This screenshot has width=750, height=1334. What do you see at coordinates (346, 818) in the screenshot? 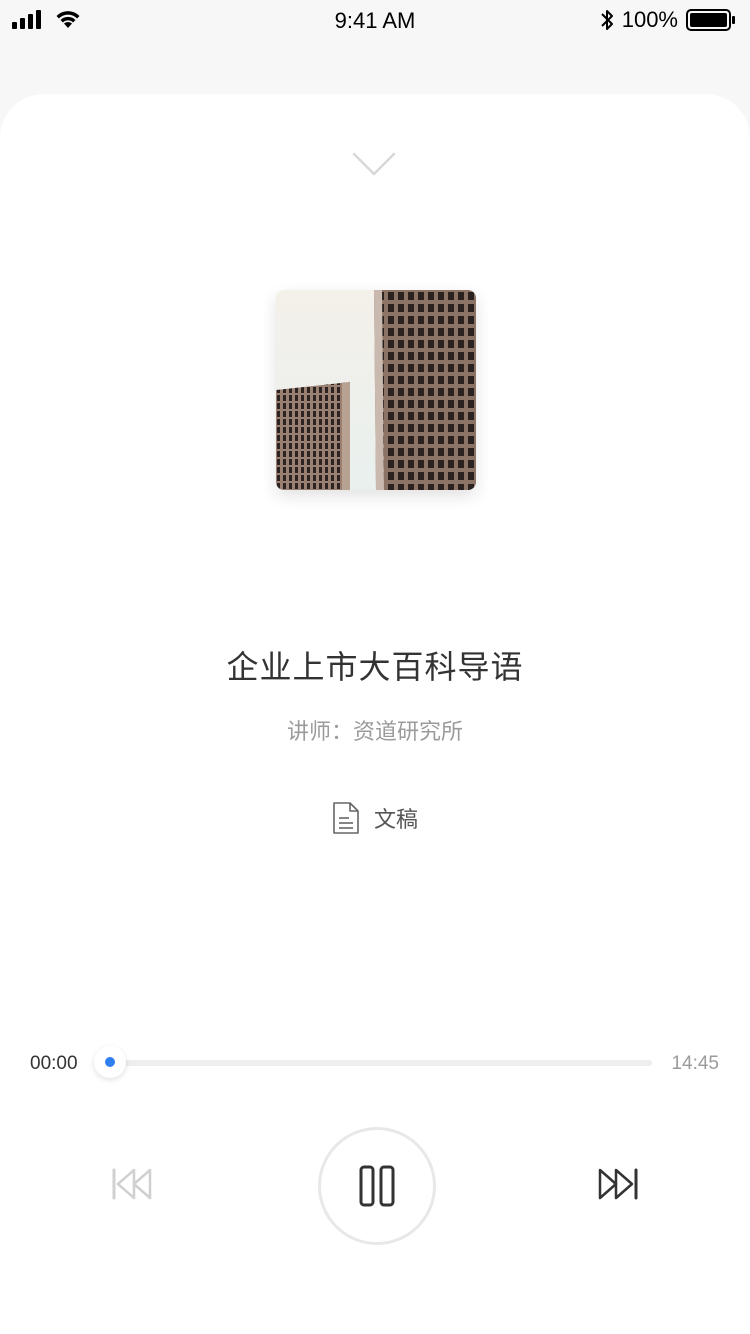
I see `document-icon` at bounding box center [346, 818].